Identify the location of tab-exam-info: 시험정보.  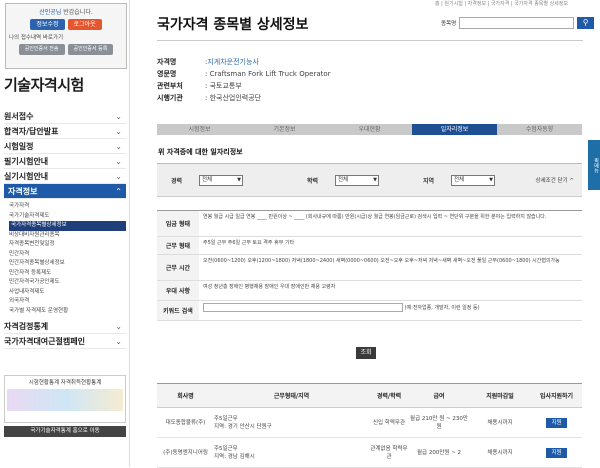
(199, 129).